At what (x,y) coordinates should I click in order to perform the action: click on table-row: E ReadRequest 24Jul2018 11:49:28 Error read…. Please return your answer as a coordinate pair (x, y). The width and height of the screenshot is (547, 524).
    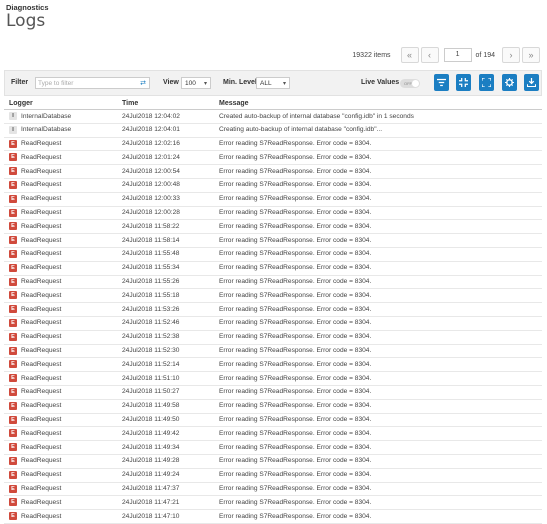
    Looking at the image, I should click on (273, 462).